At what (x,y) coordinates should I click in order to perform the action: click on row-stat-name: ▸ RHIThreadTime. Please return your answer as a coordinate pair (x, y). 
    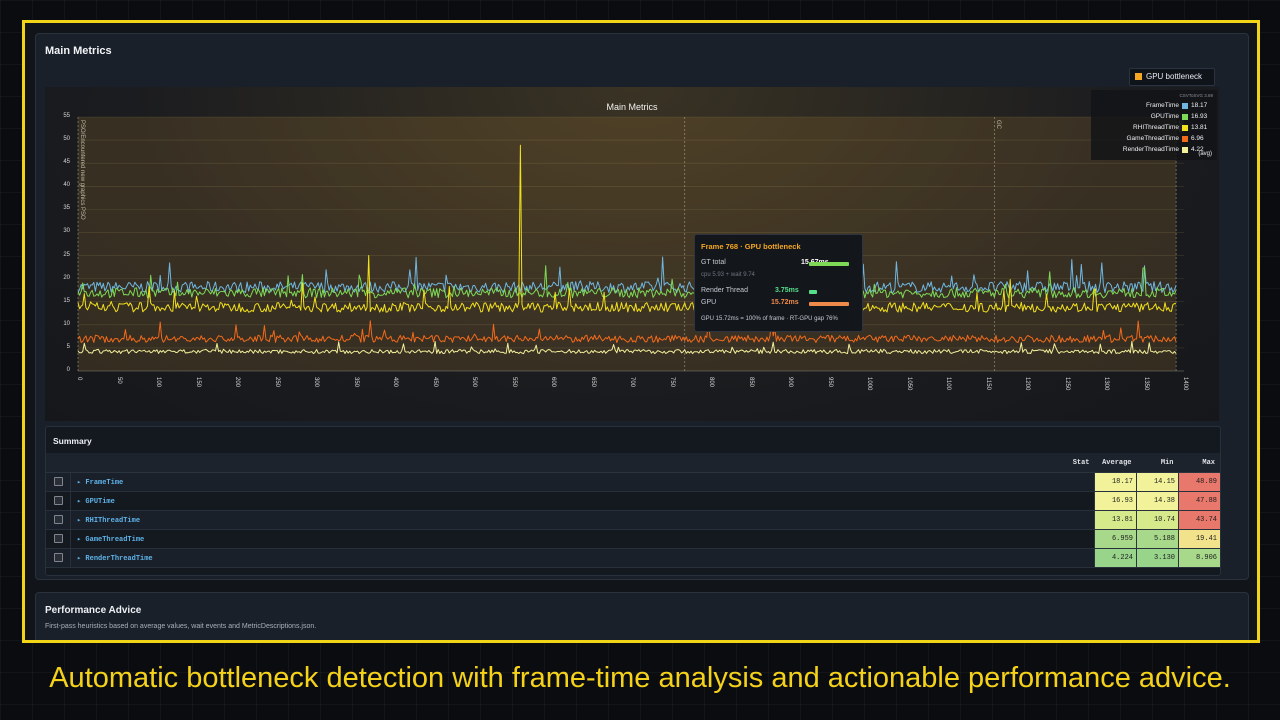
    Looking at the image, I should click on (582, 520).